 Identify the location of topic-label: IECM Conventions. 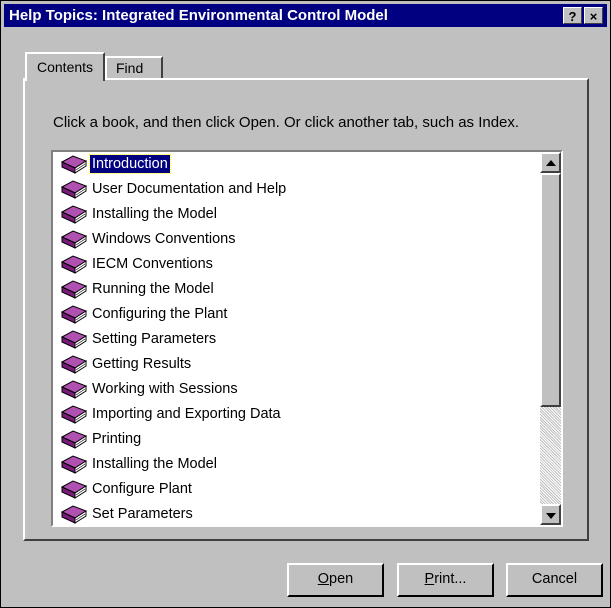
(152, 264).